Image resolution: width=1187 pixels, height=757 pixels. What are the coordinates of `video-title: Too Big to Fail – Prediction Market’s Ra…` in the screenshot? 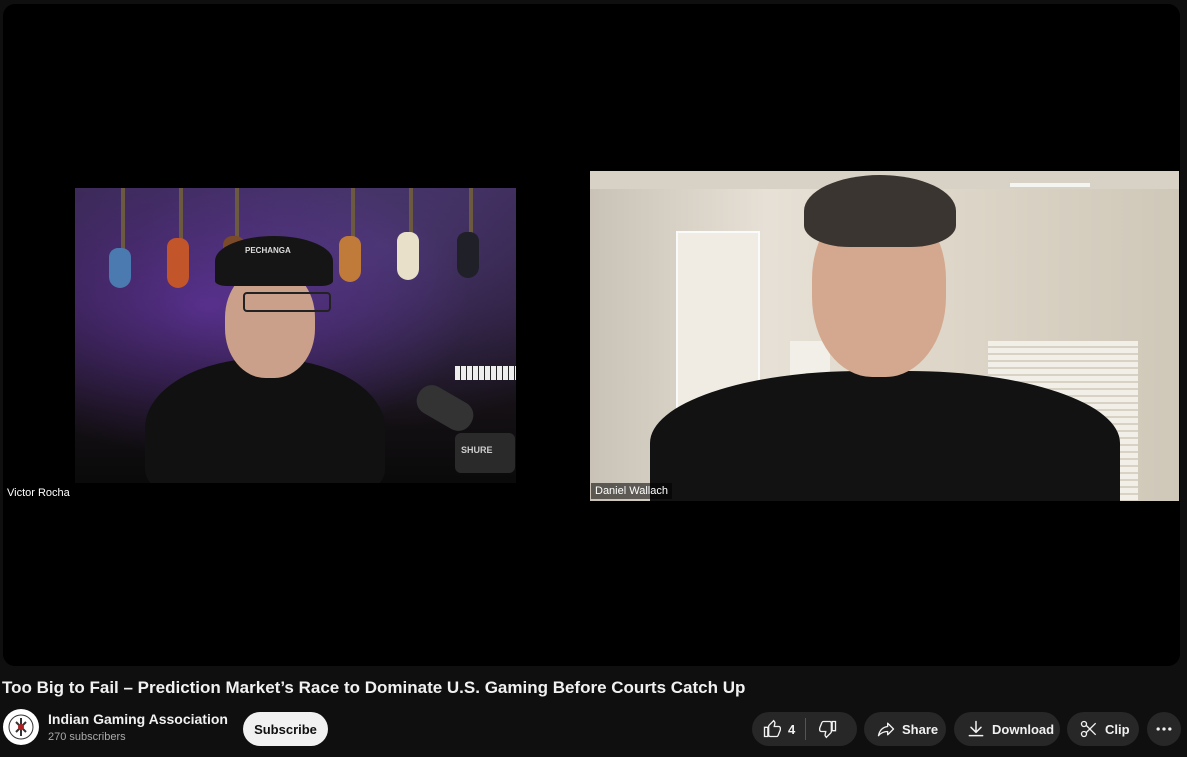 It's located at (374, 687).